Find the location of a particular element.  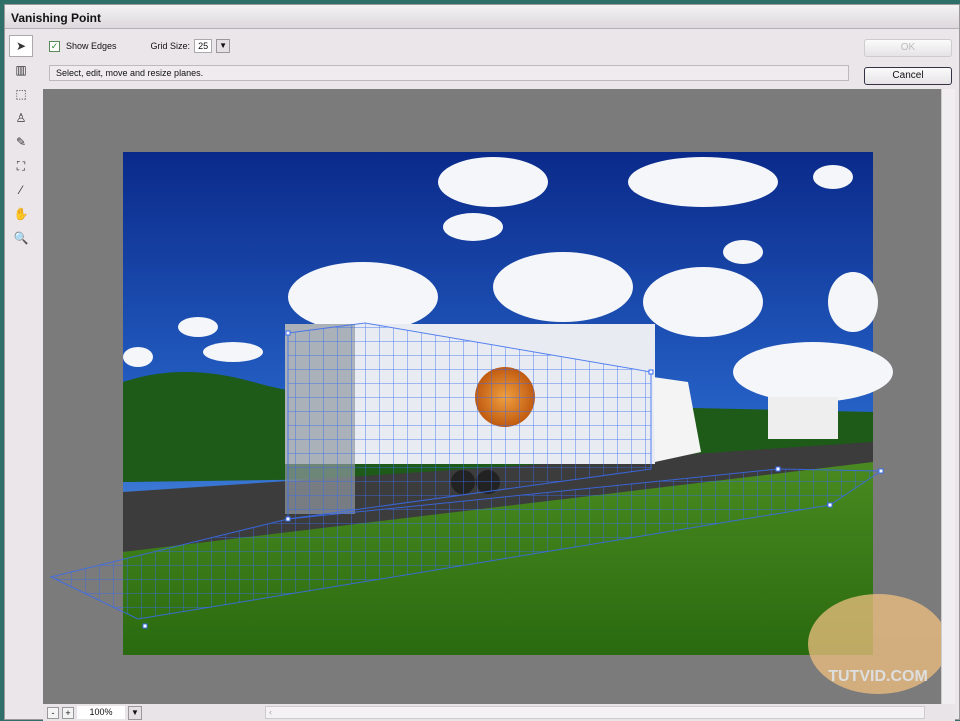

status-bar: Select, edit, move and resize planes. is located at coordinates (449, 73).